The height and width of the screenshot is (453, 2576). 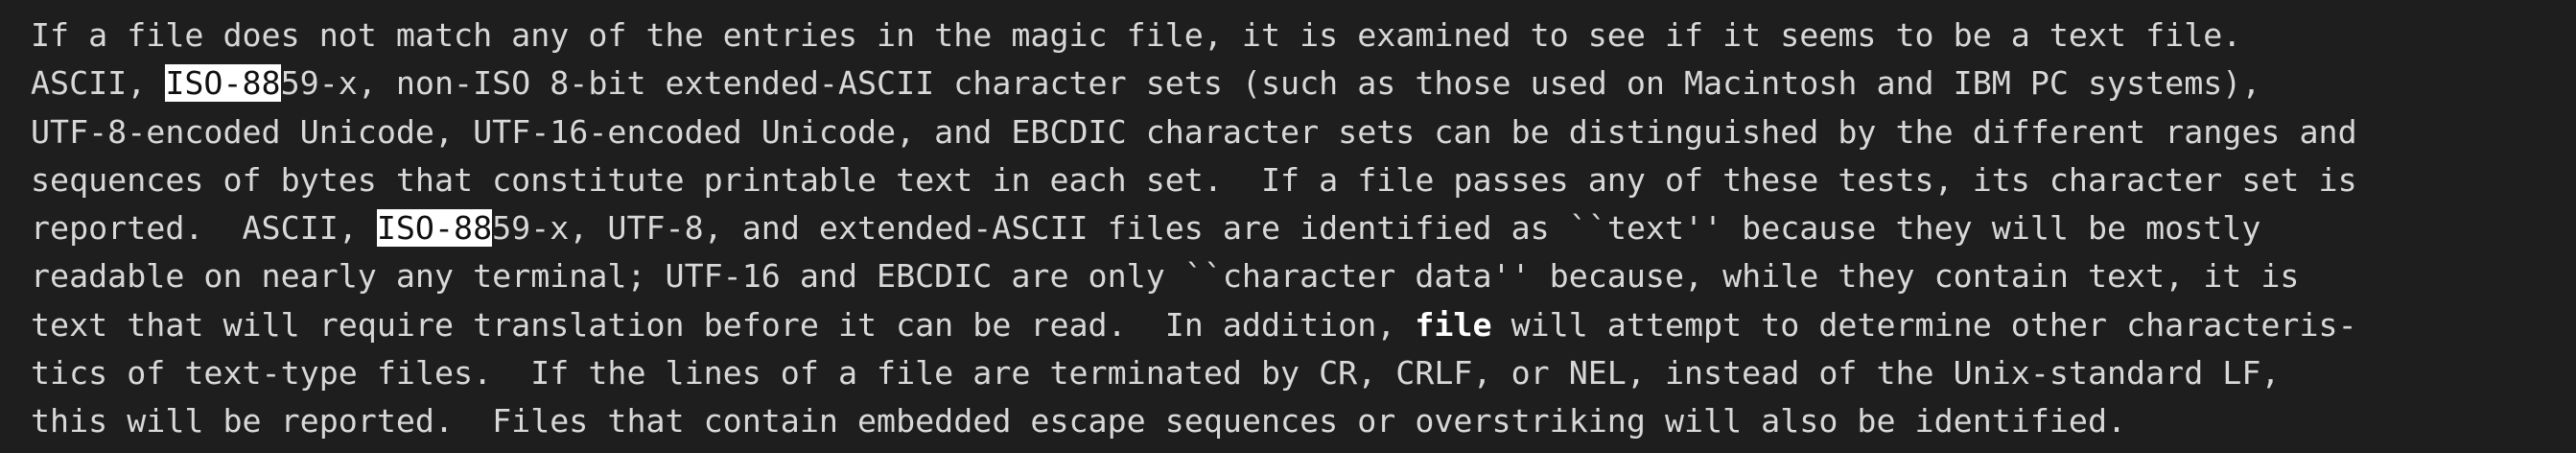 I want to click on text-line-2-start: ASCII,, so click(x=98, y=83).